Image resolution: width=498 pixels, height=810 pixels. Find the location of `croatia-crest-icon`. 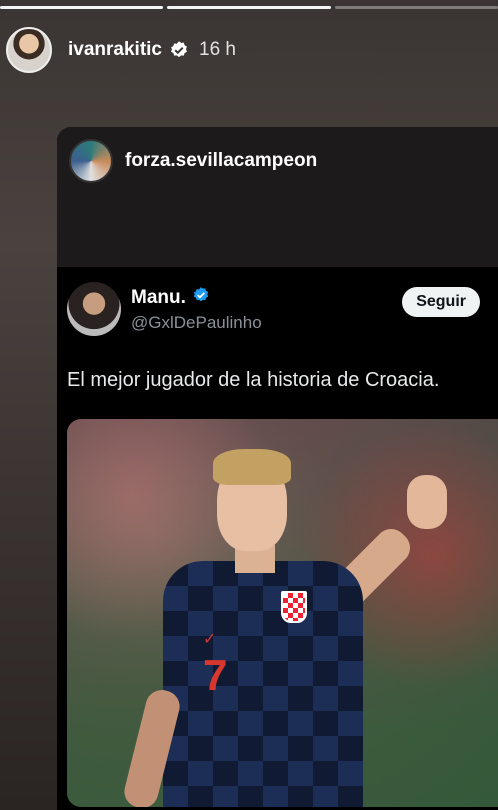

croatia-crest-icon is located at coordinates (294, 607).